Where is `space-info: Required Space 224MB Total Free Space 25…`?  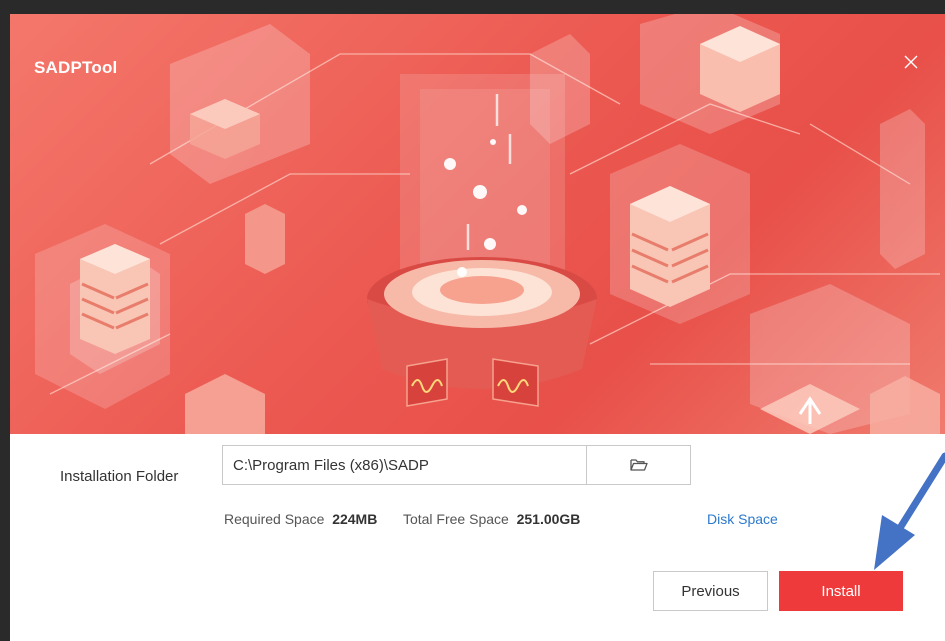 space-info: Required Space 224MB Total Free Space 25… is located at coordinates (402, 519).